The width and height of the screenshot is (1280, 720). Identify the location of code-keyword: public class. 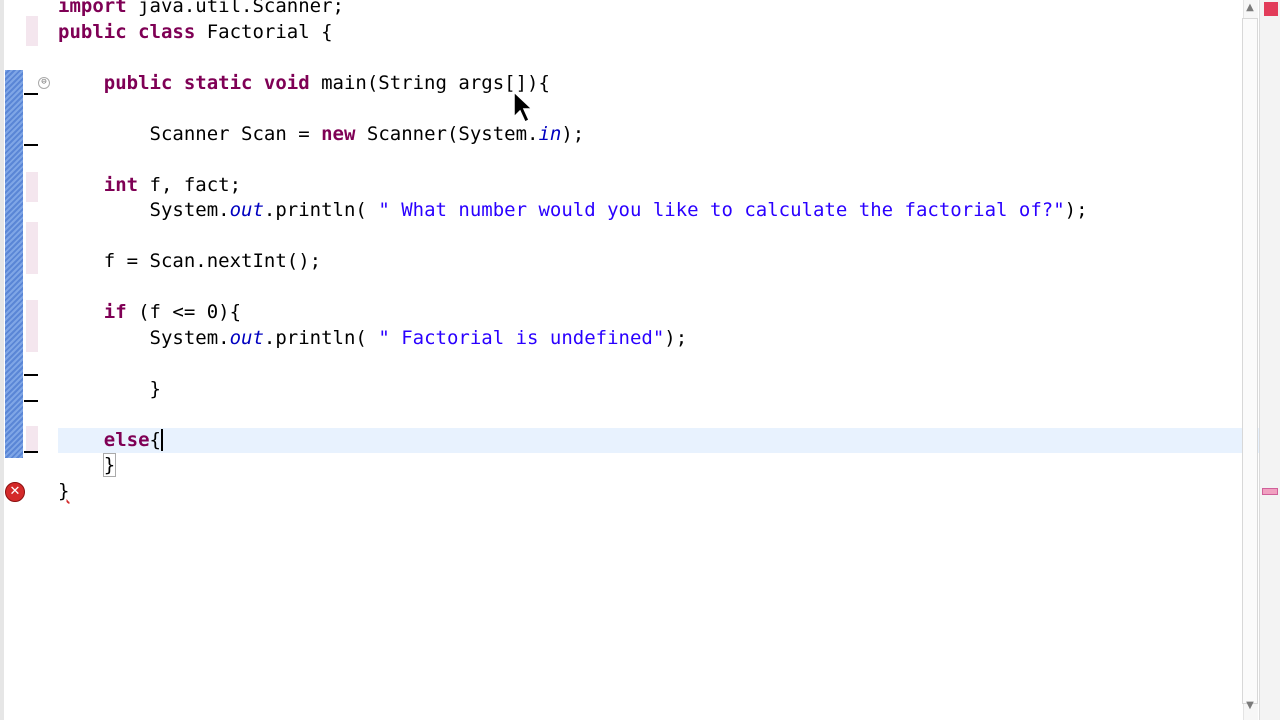
(127, 31).